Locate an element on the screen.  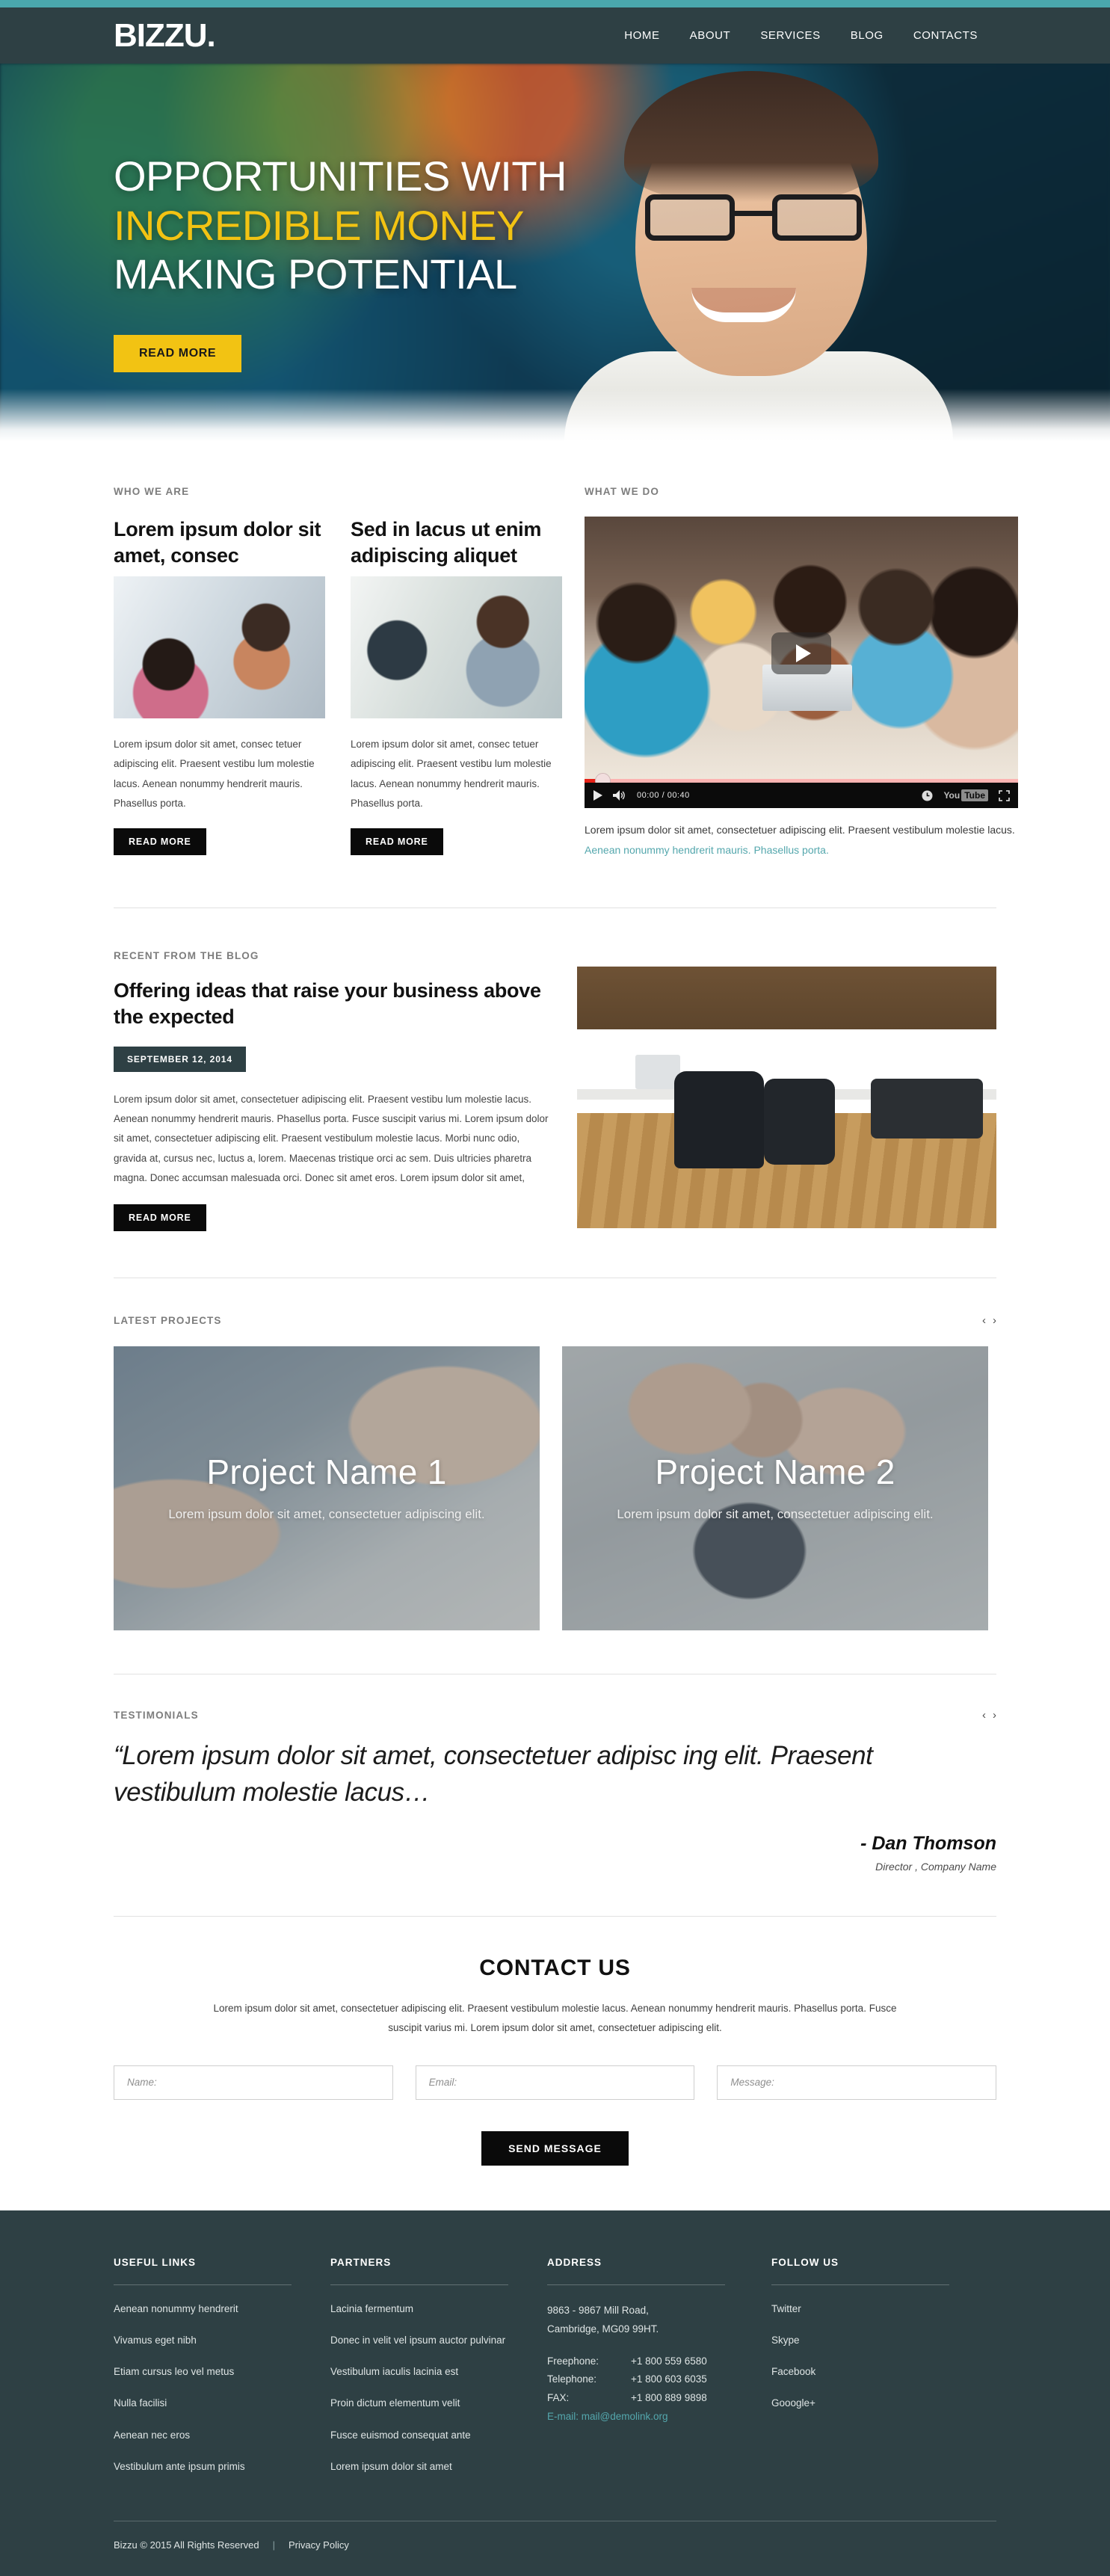
youtube-logo-icon: You Tube is located at coordinates (966, 795).